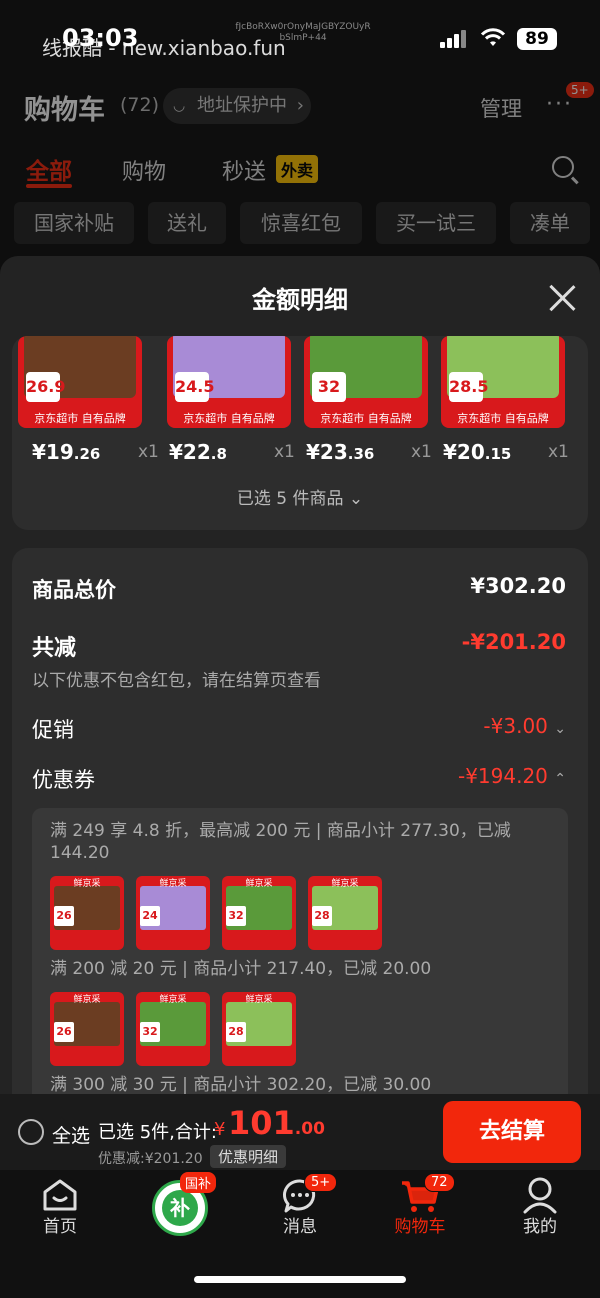  What do you see at coordinates (297, 169) in the screenshot?
I see `waimai-tag: 外卖` at bounding box center [297, 169].